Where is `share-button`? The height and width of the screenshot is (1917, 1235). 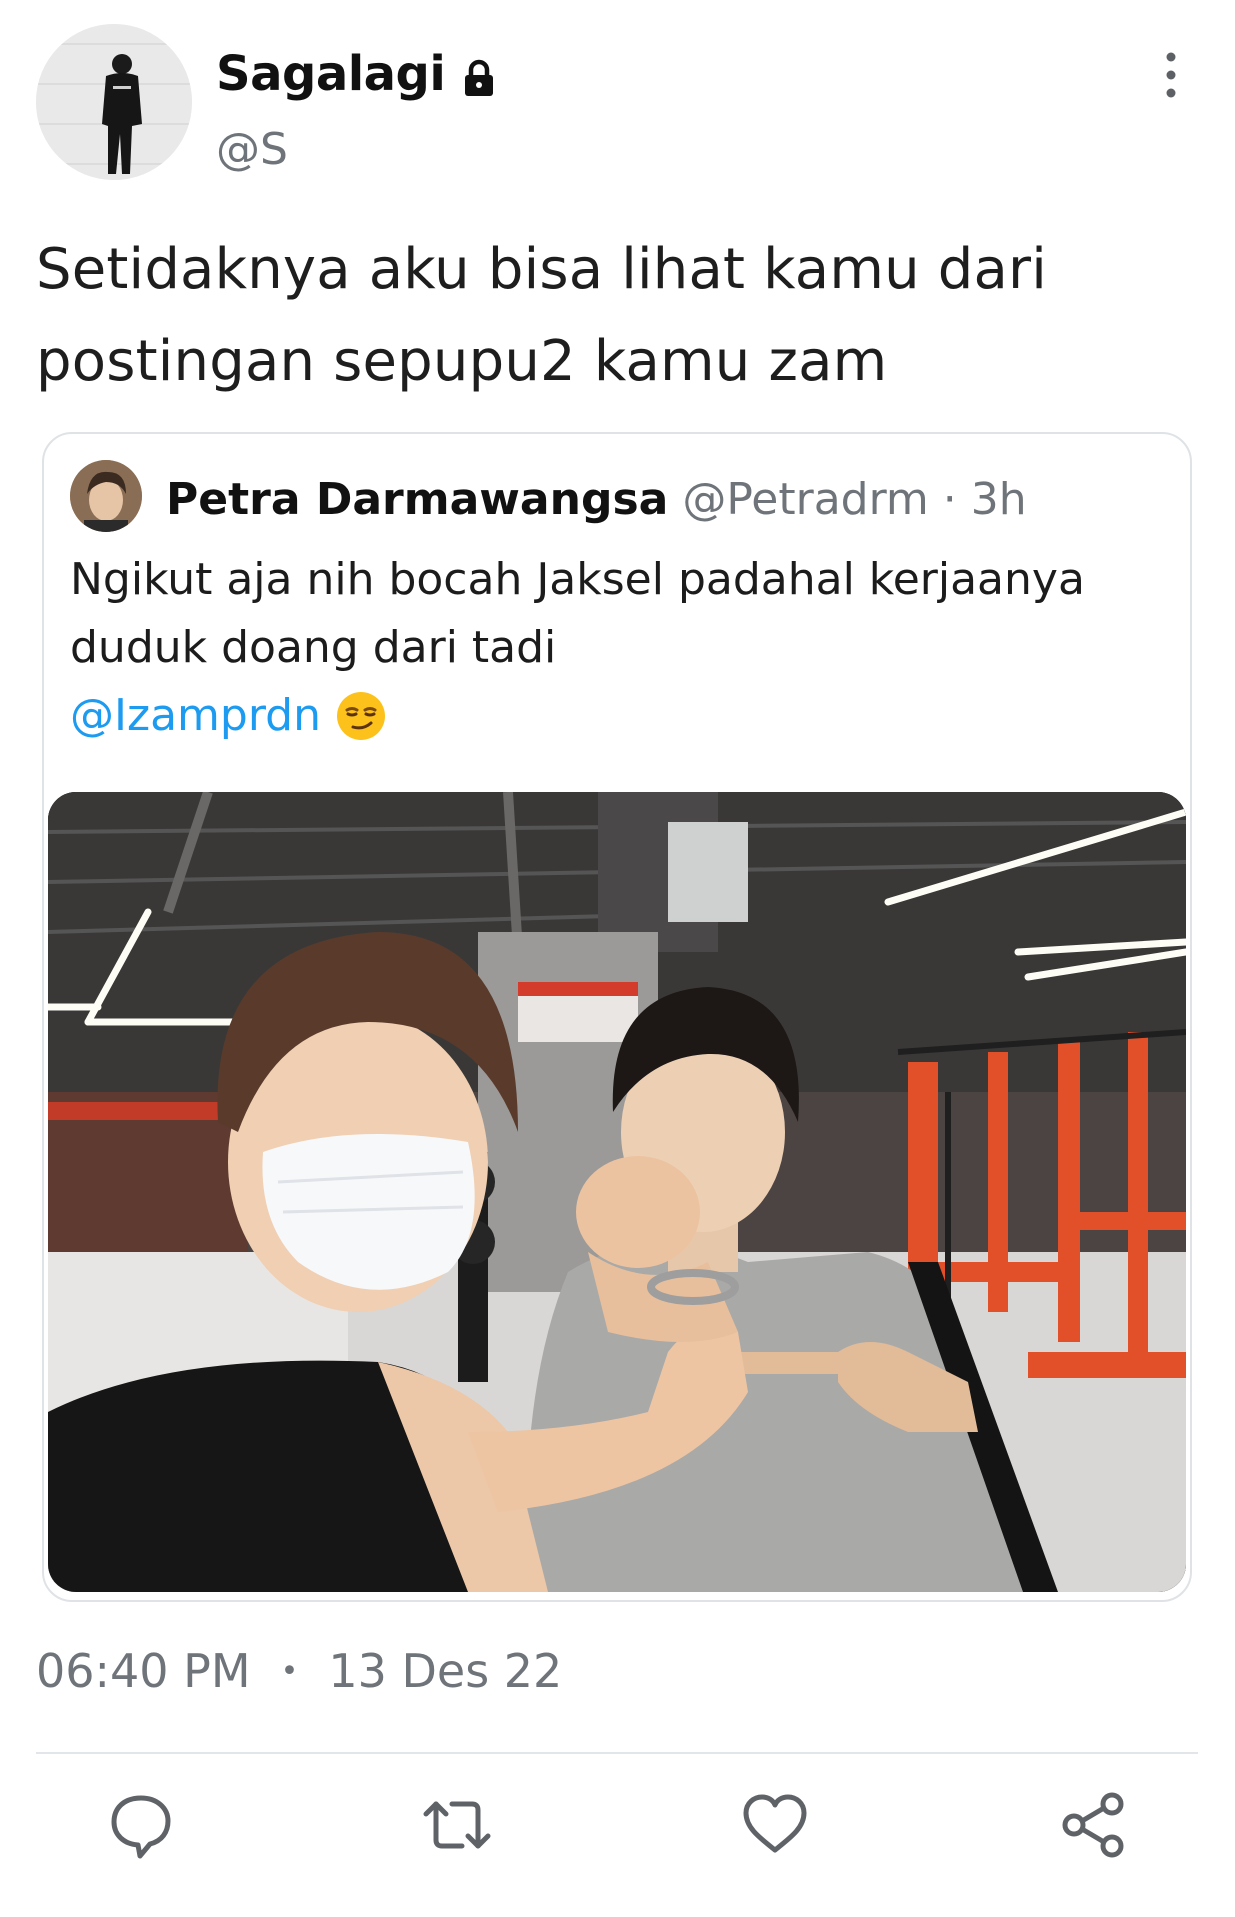
share-button is located at coordinates (1093, 1825).